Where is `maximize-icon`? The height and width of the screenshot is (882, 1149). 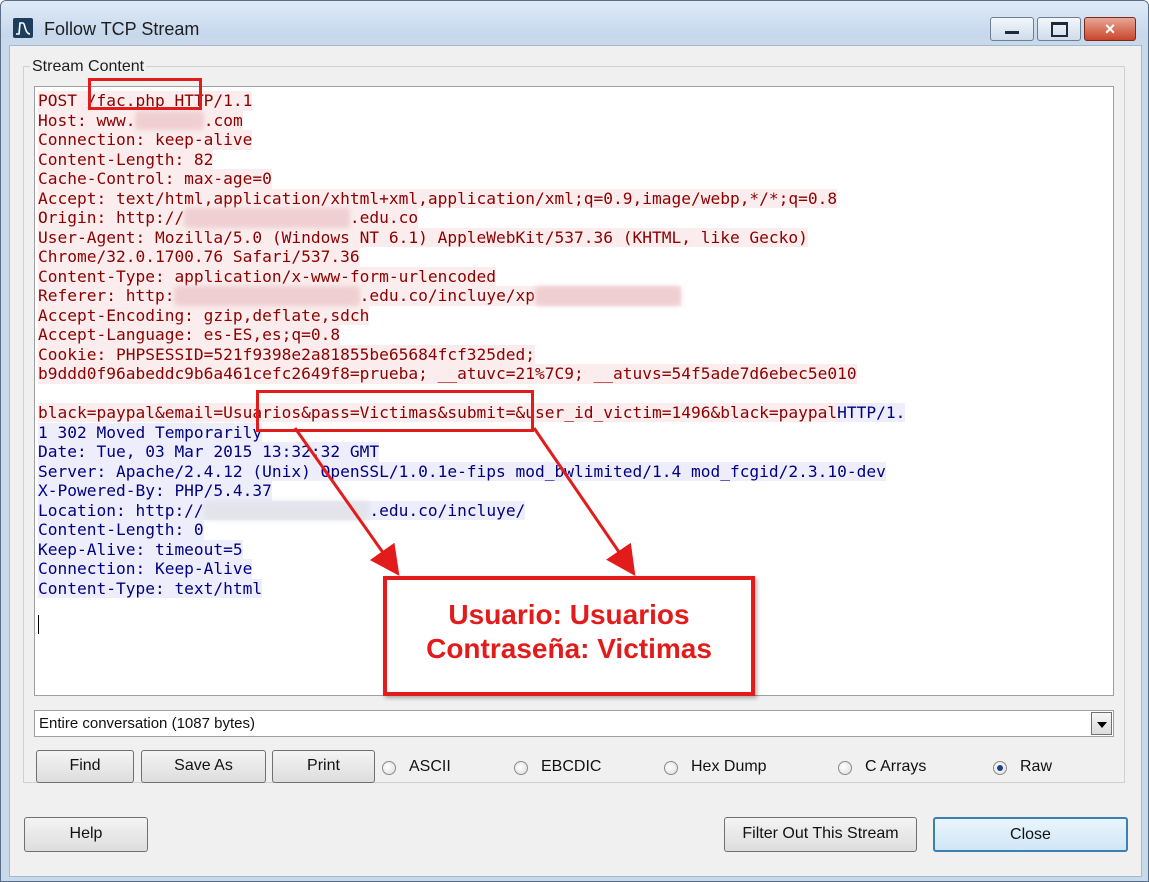 maximize-icon is located at coordinates (1059, 29).